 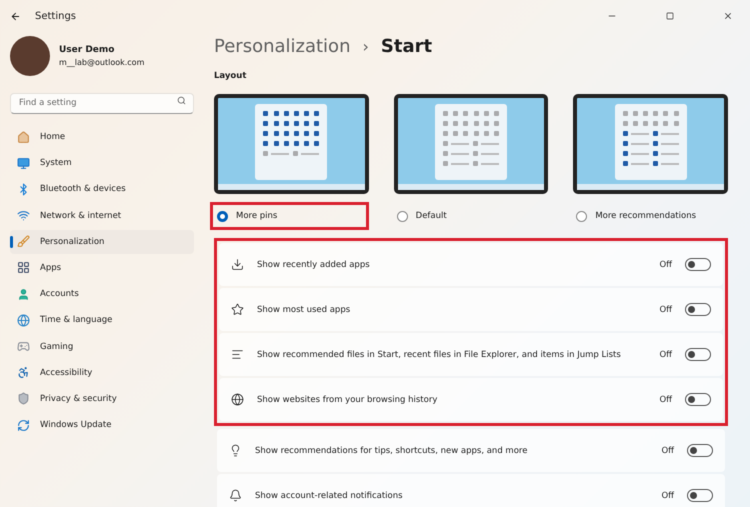 I want to click on setting-label: Show recently added apps, so click(x=314, y=265).